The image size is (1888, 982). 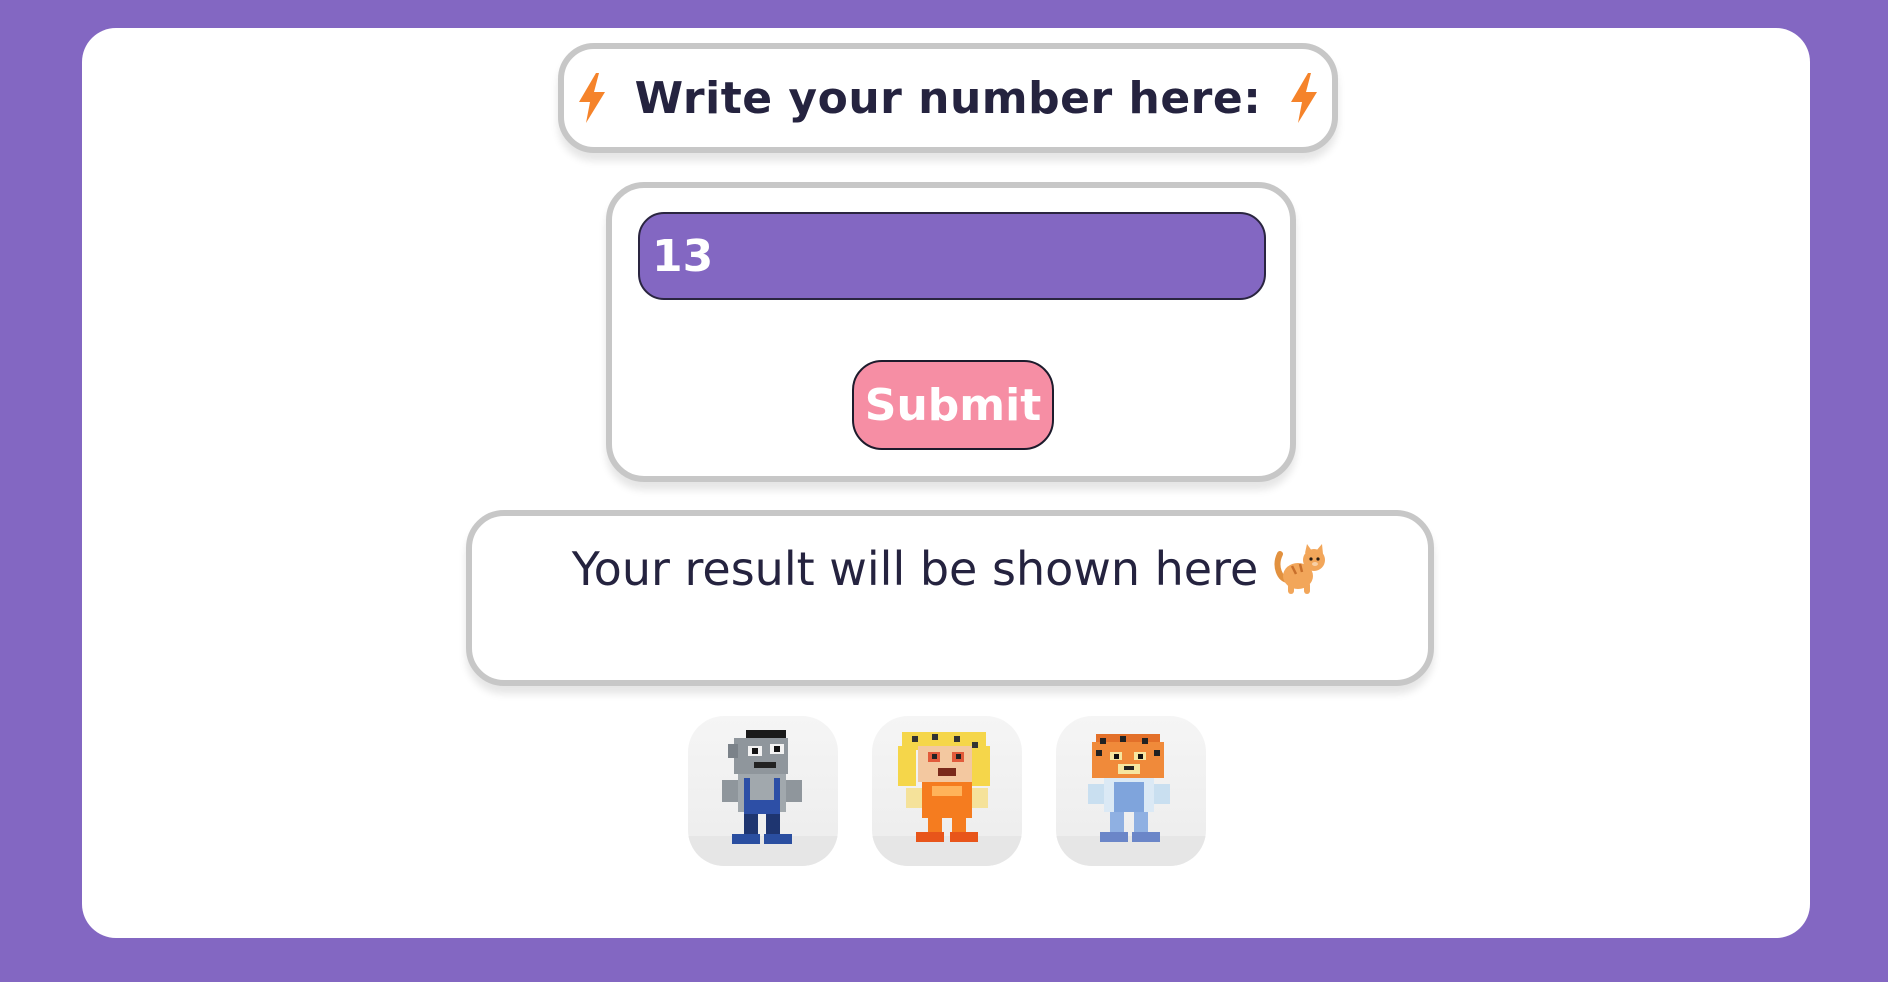 I want to click on character-gallery, so click(x=947, y=791).